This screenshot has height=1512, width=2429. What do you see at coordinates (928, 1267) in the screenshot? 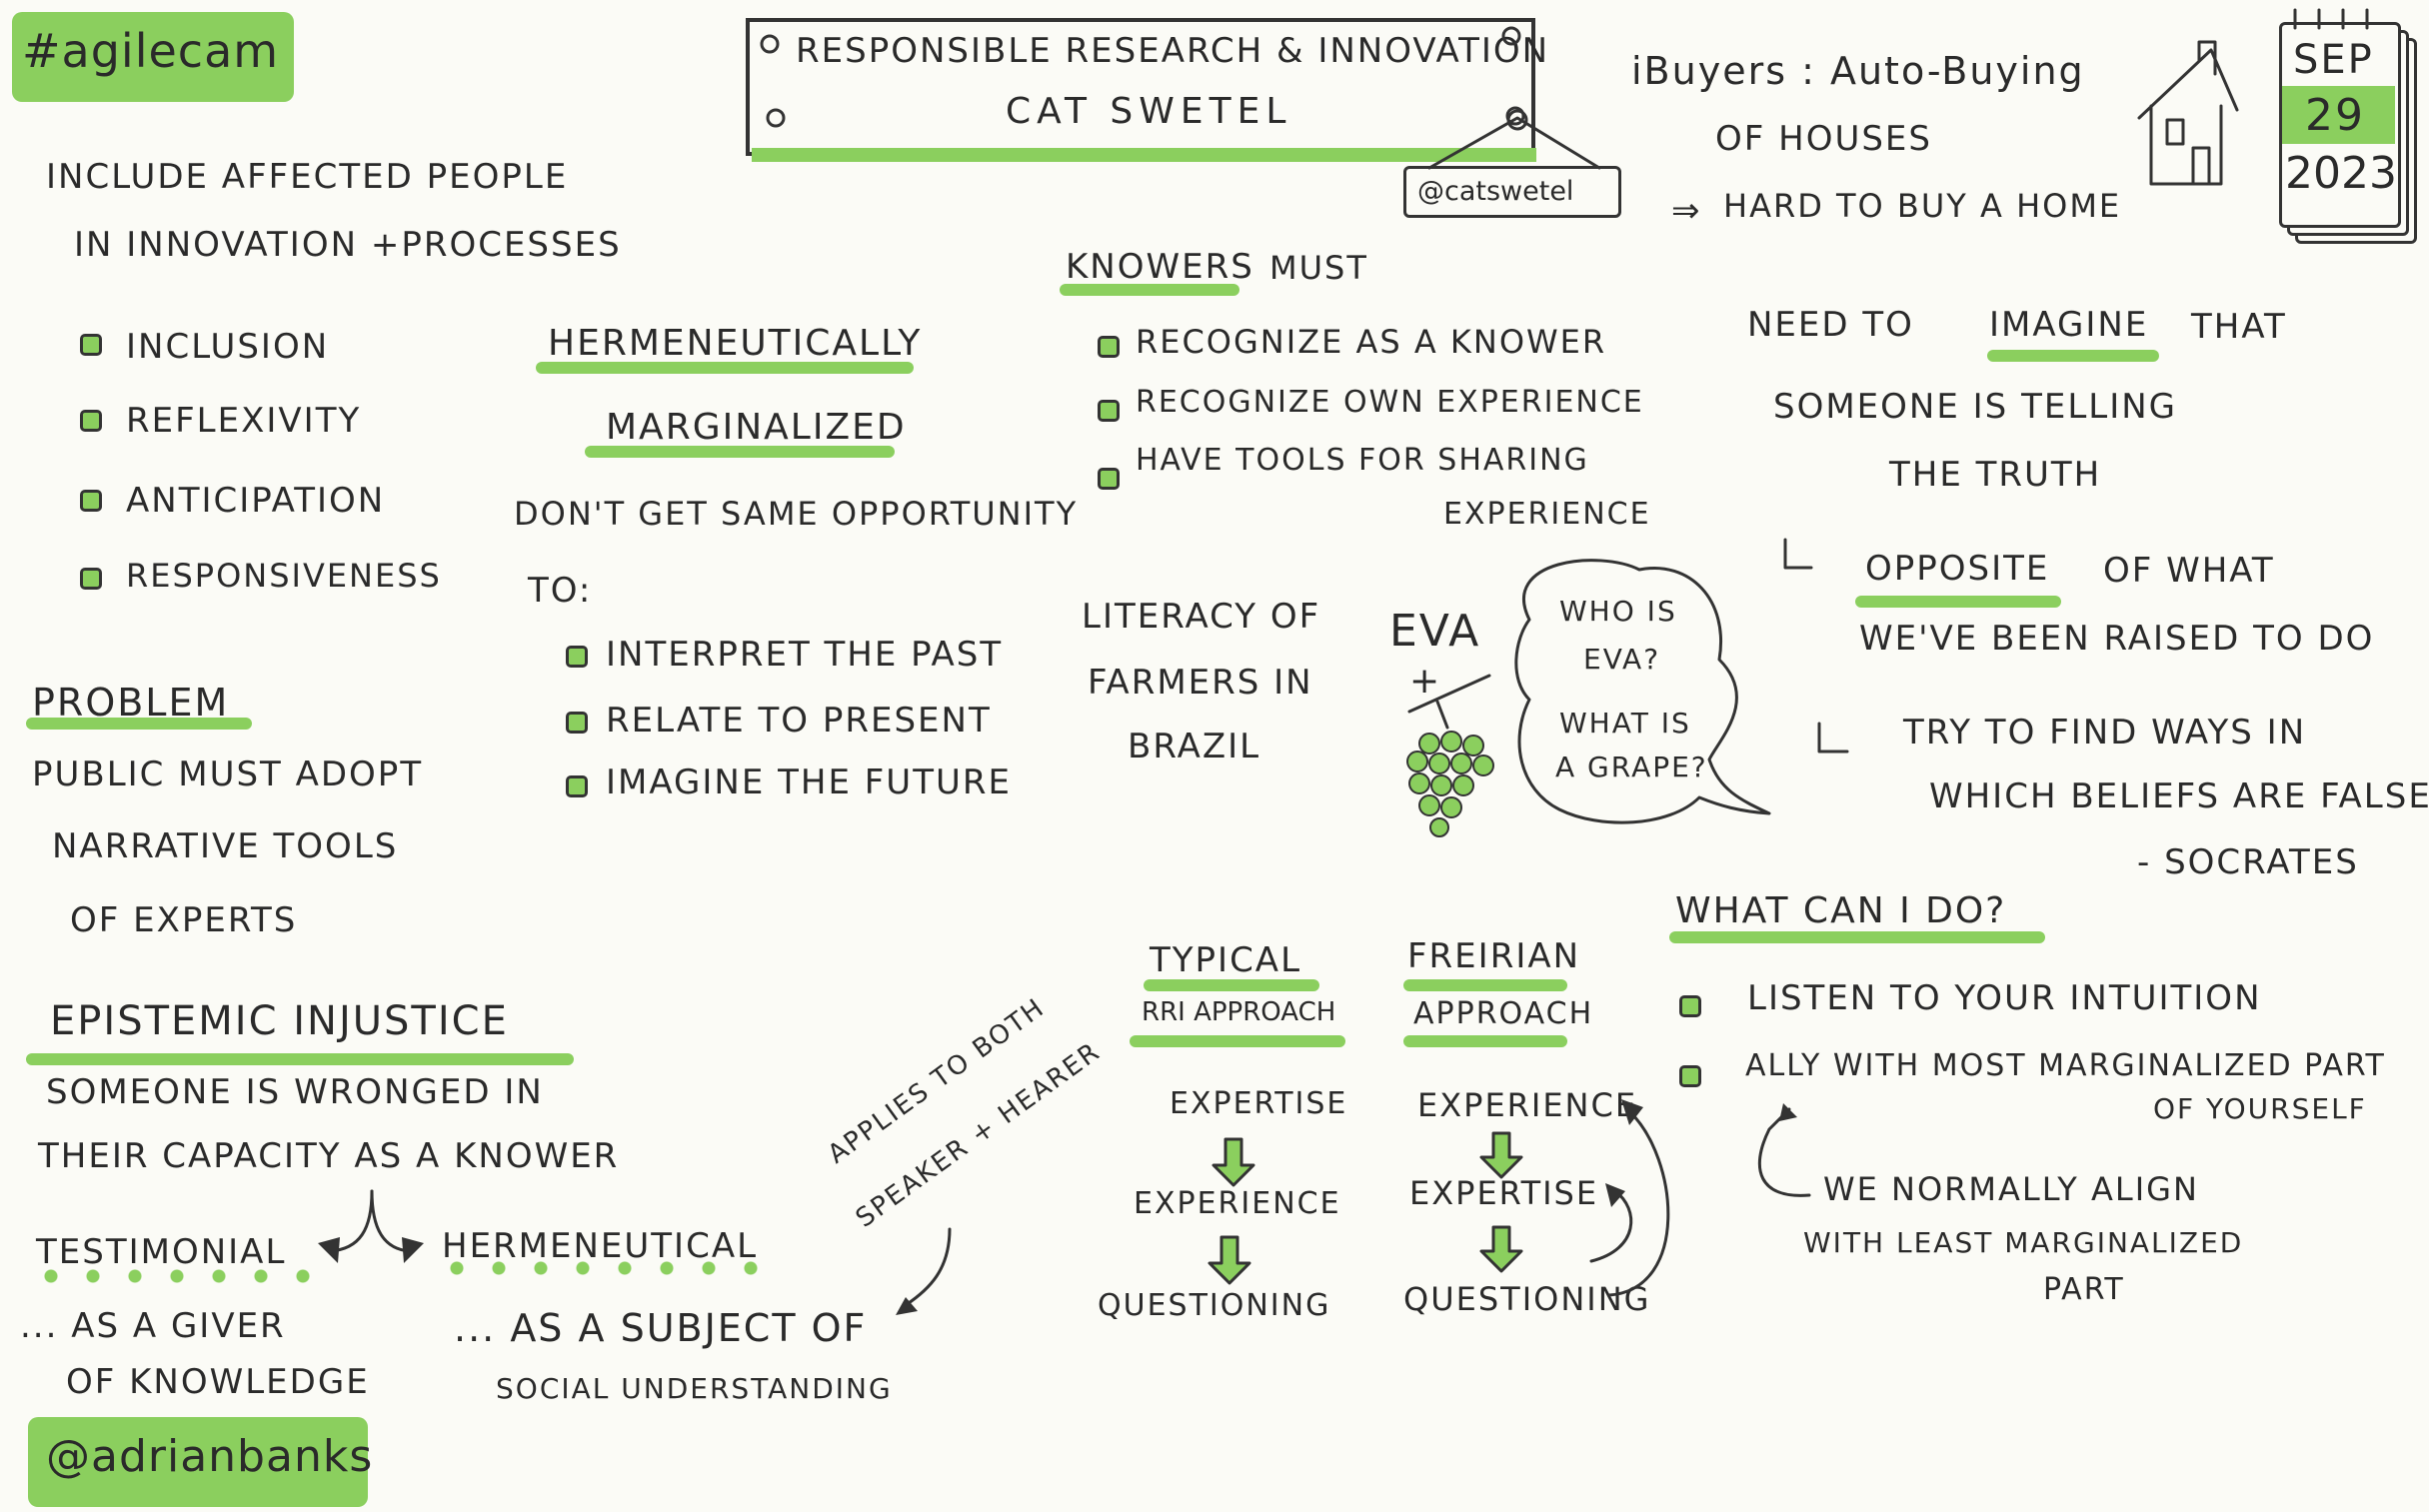
I see `applies-arrow` at bounding box center [928, 1267].